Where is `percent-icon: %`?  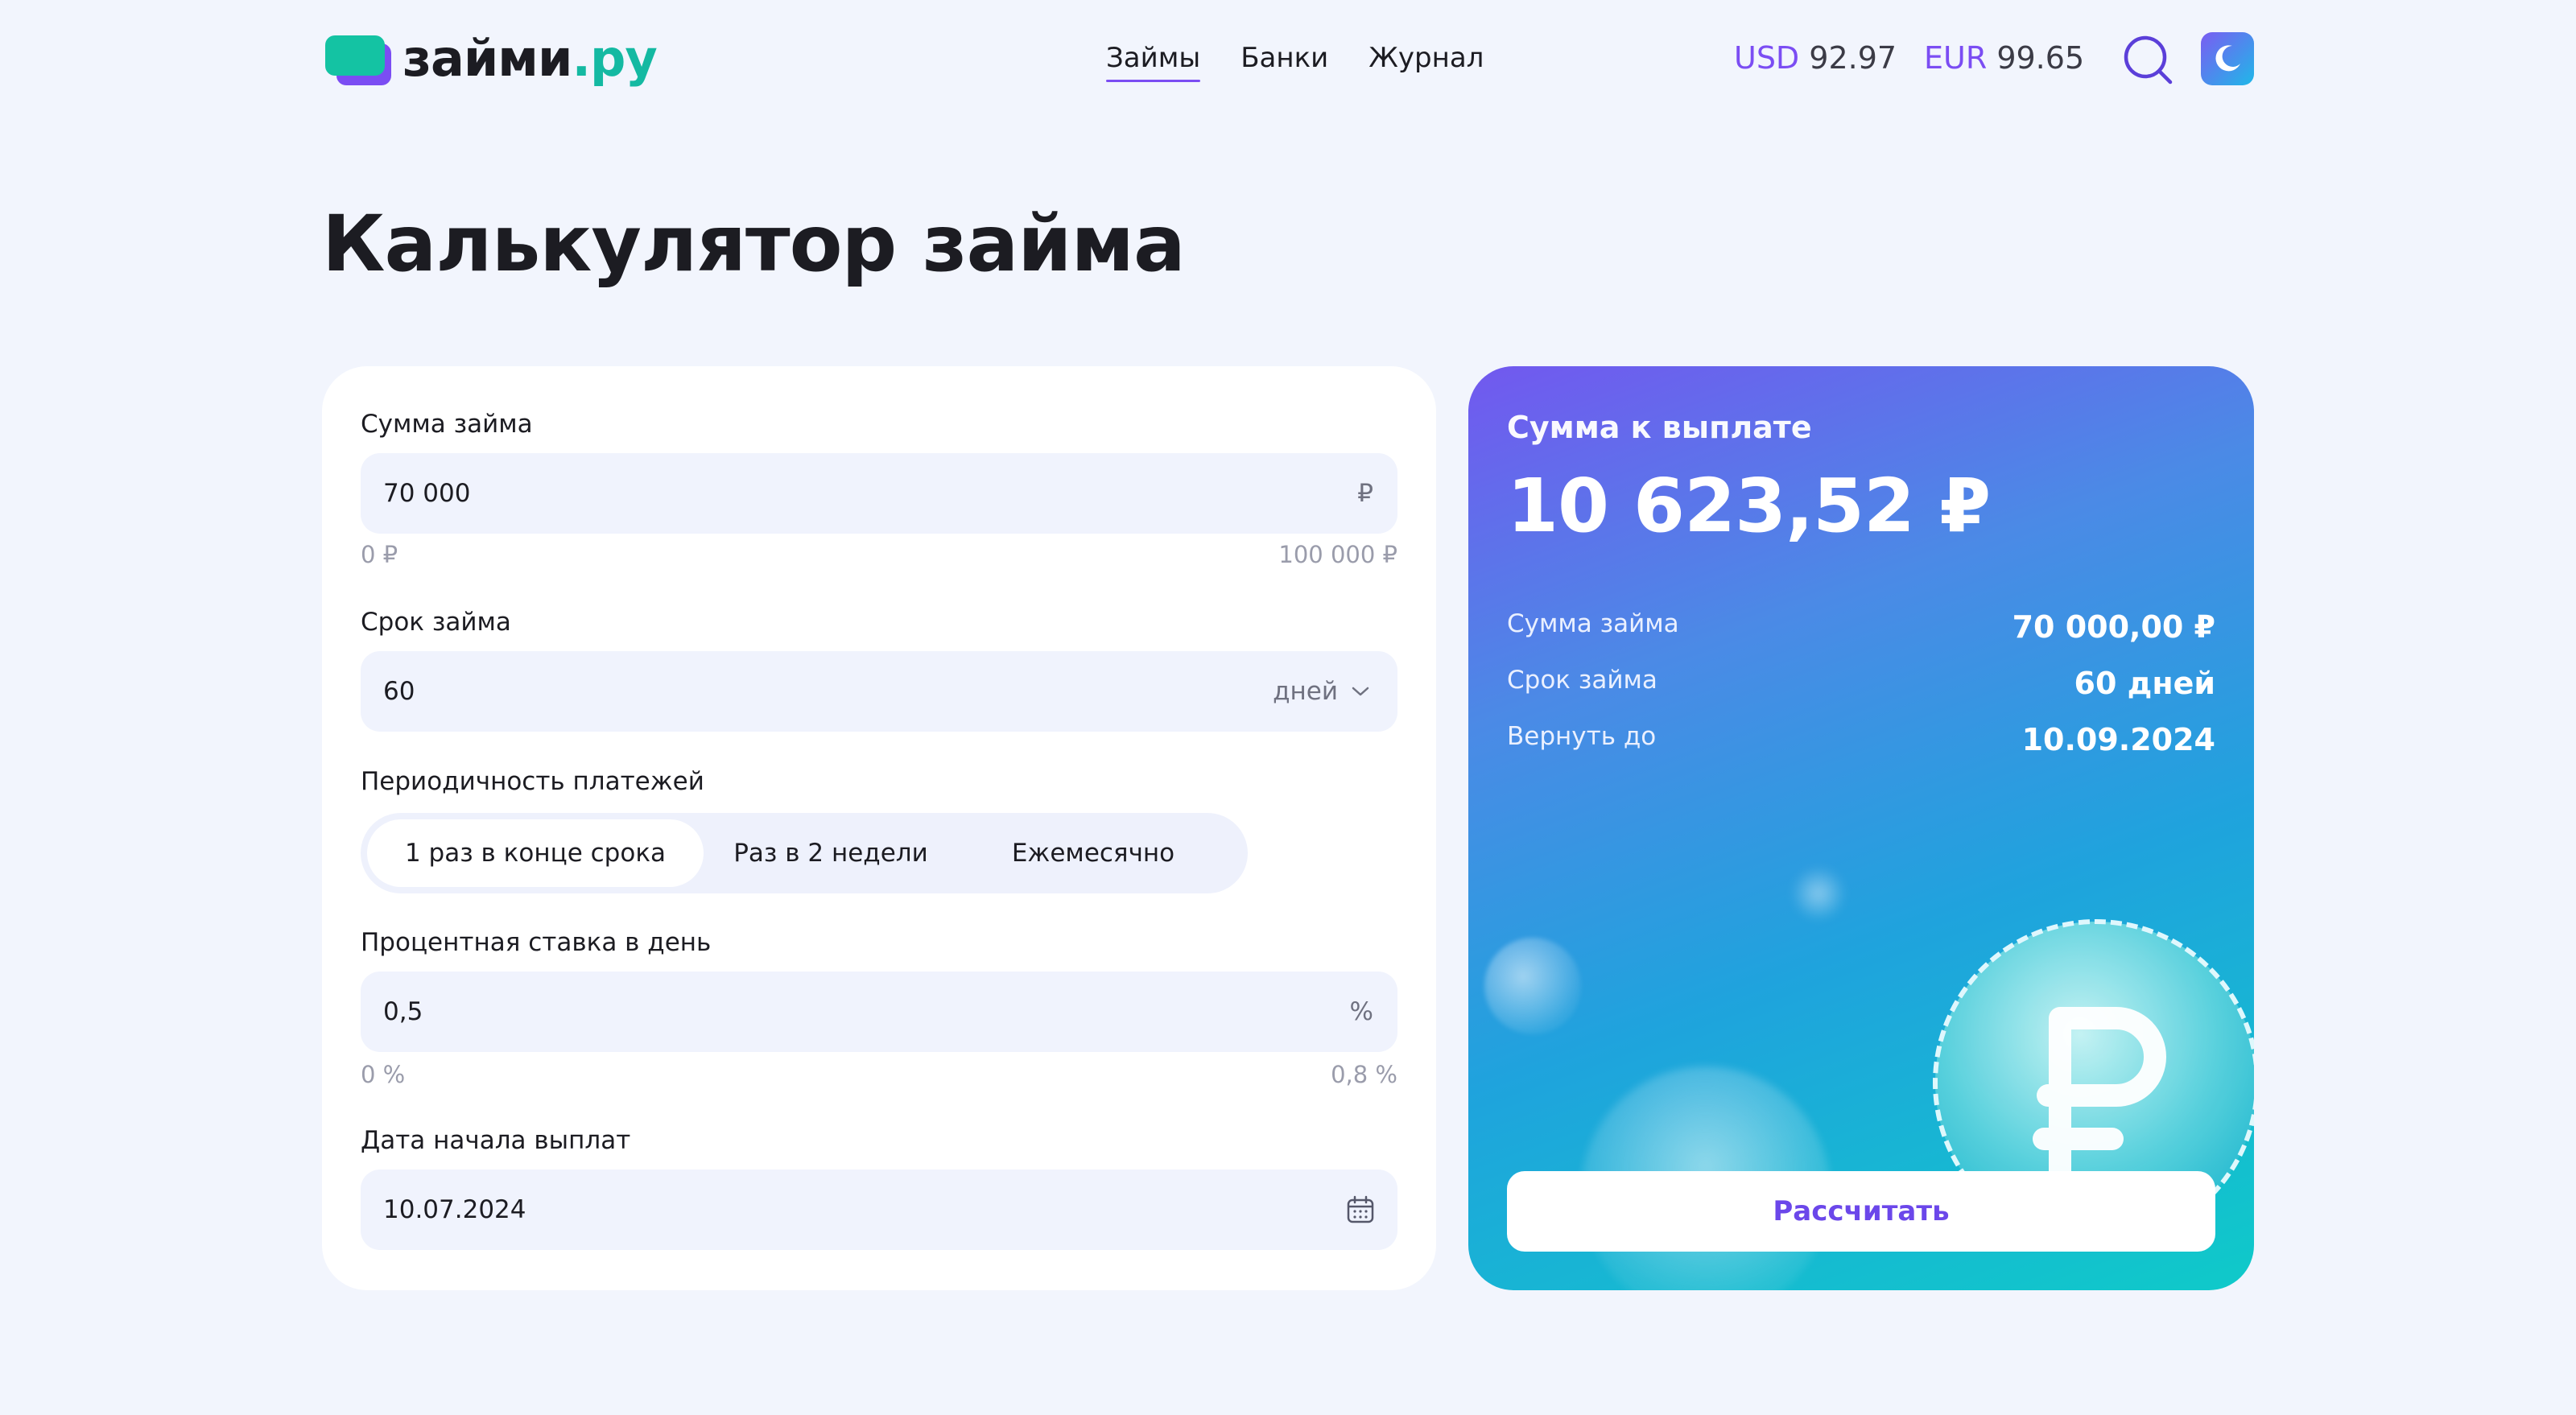
percent-icon: % is located at coordinates (1361, 1012).